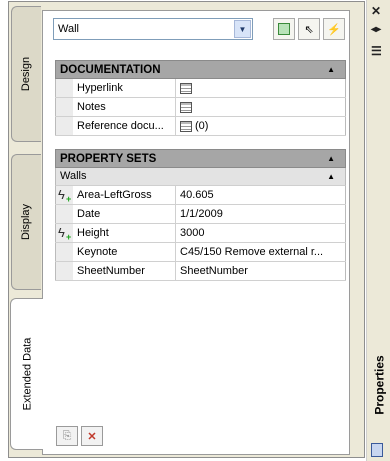 The image size is (390, 461). I want to click on property-name: Notes, so click(124, 107).